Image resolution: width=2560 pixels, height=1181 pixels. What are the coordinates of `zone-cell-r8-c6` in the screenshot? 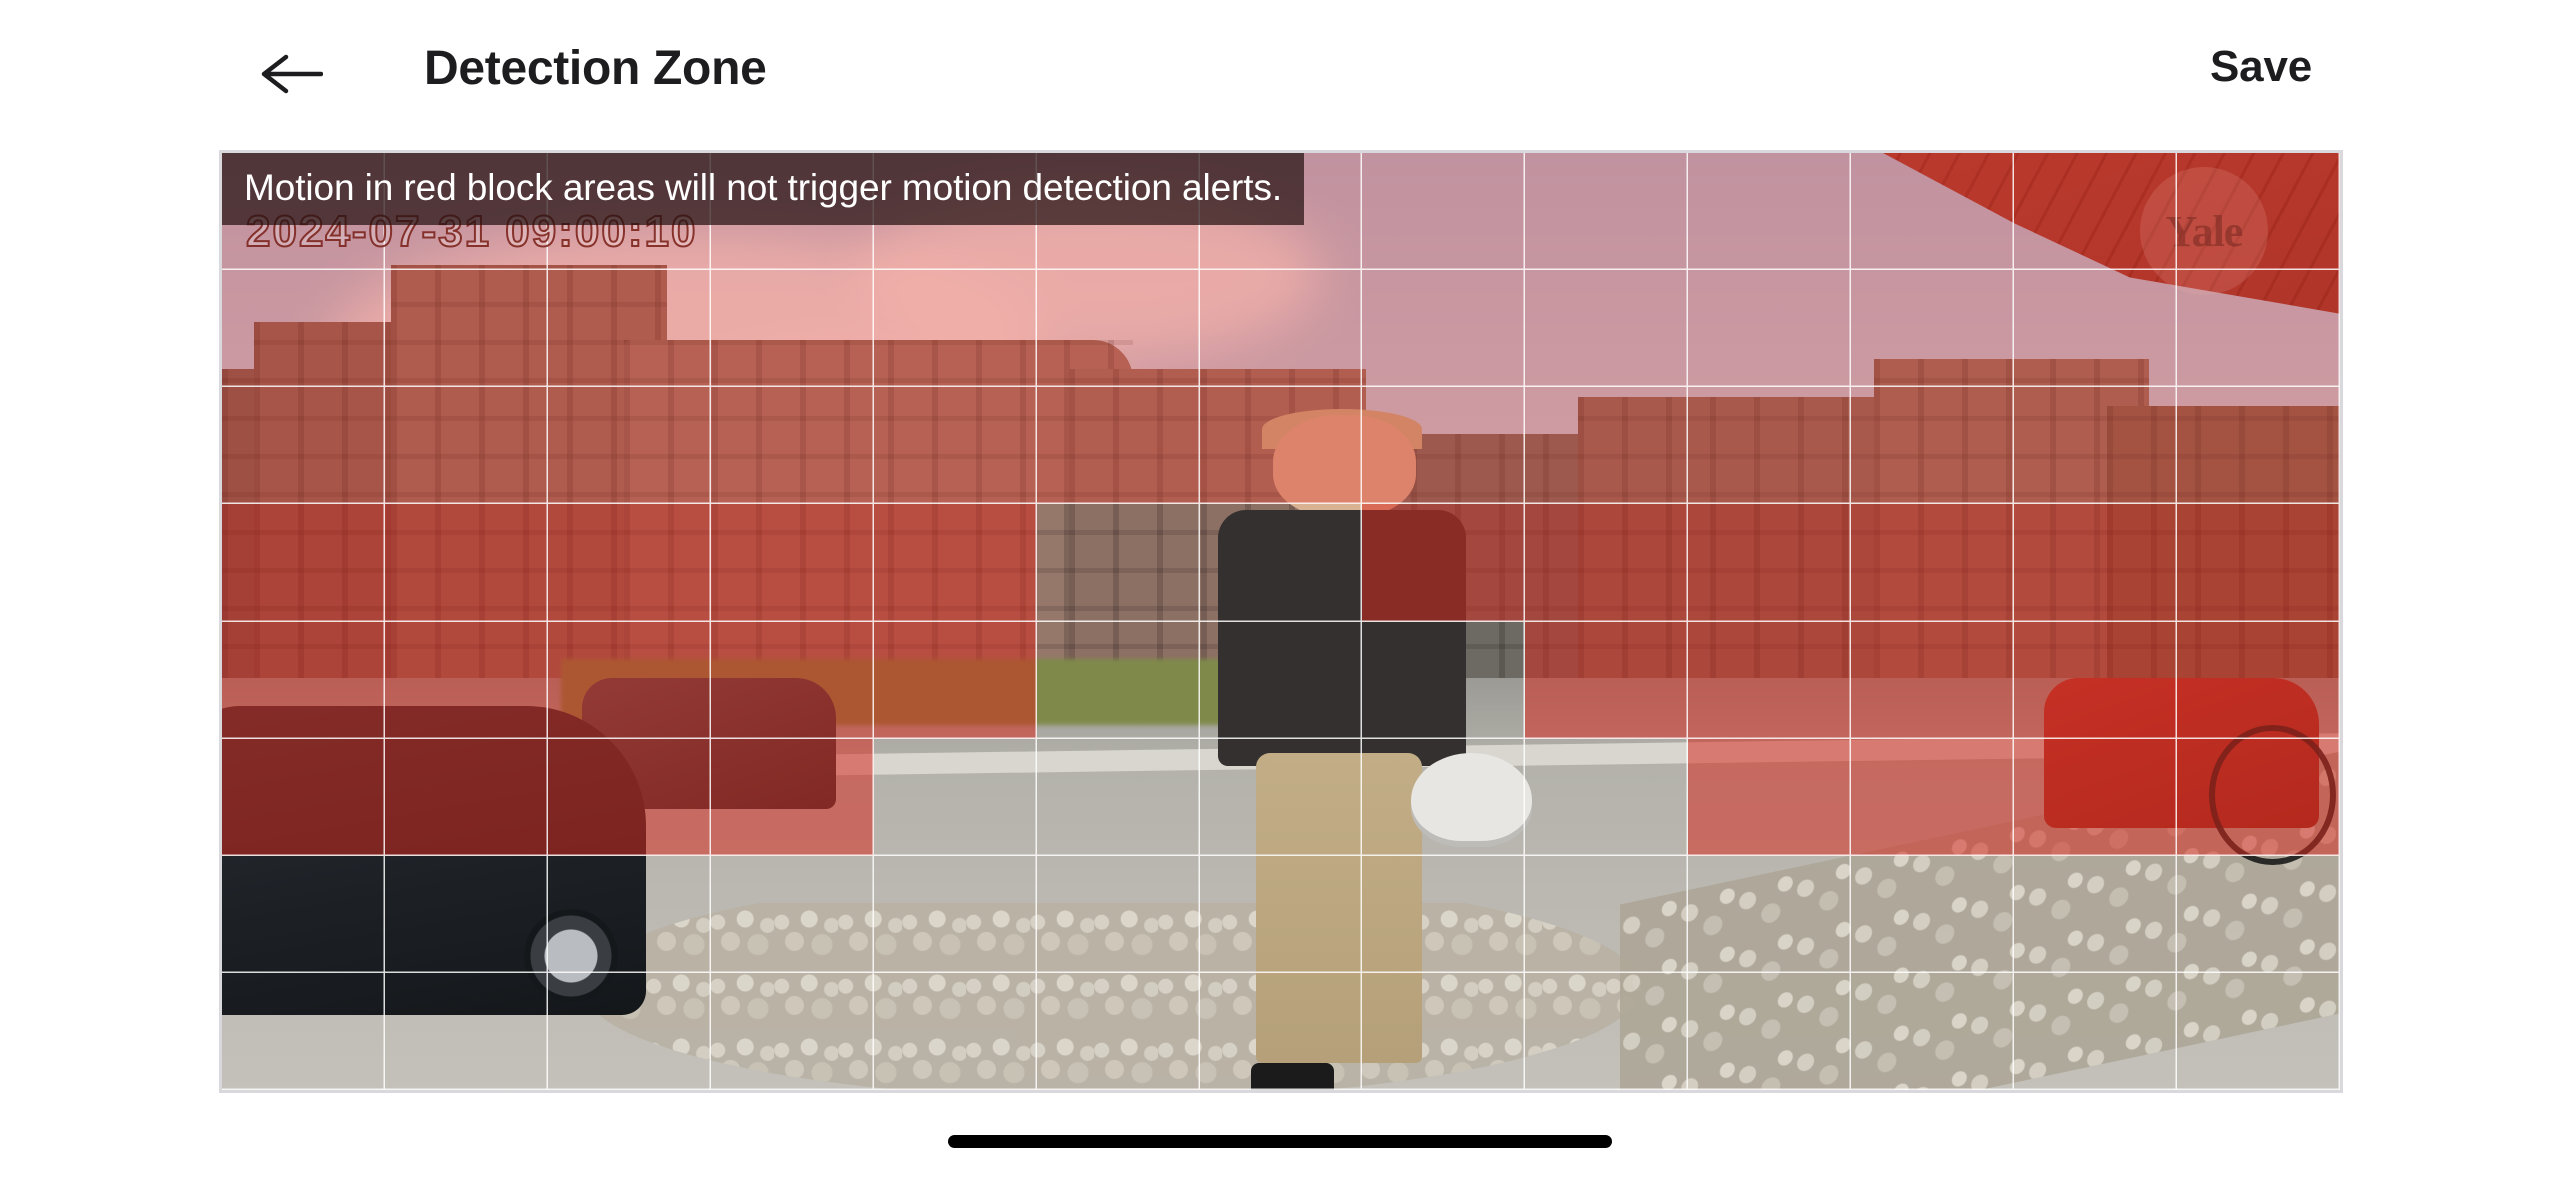 It's located at (1118, 1031).